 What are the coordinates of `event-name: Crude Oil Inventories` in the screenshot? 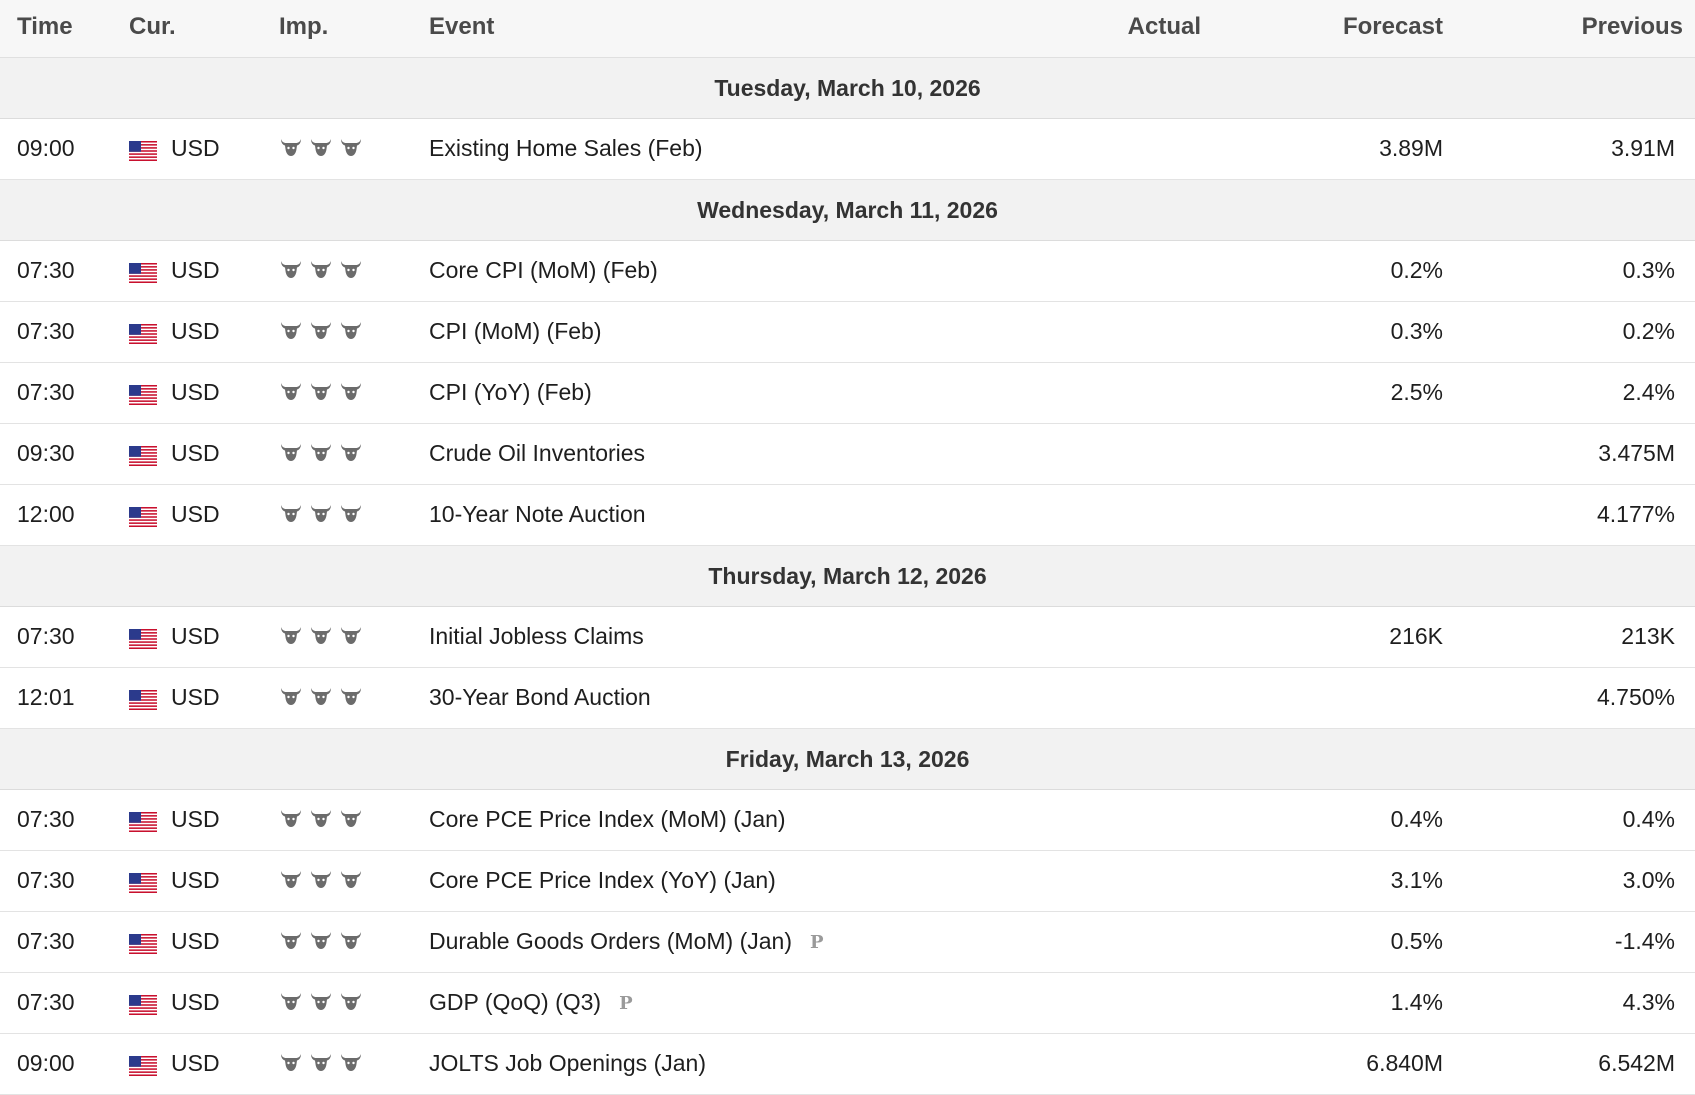 It's located at (537, 453).